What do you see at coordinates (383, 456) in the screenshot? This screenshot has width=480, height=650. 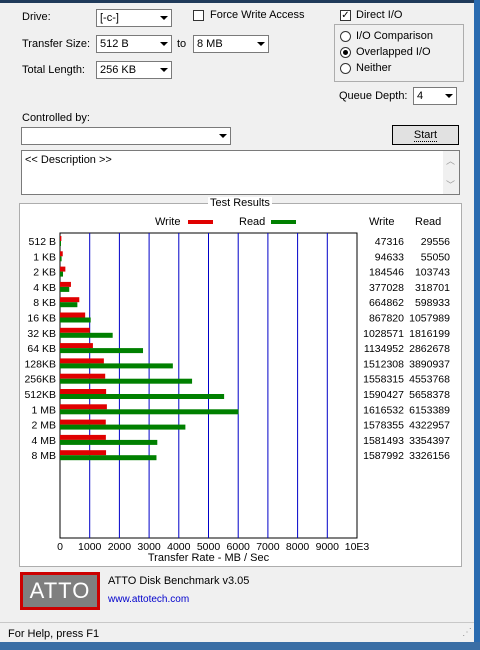 I see `write-value: 1587992` at bounding box center [383, 456].